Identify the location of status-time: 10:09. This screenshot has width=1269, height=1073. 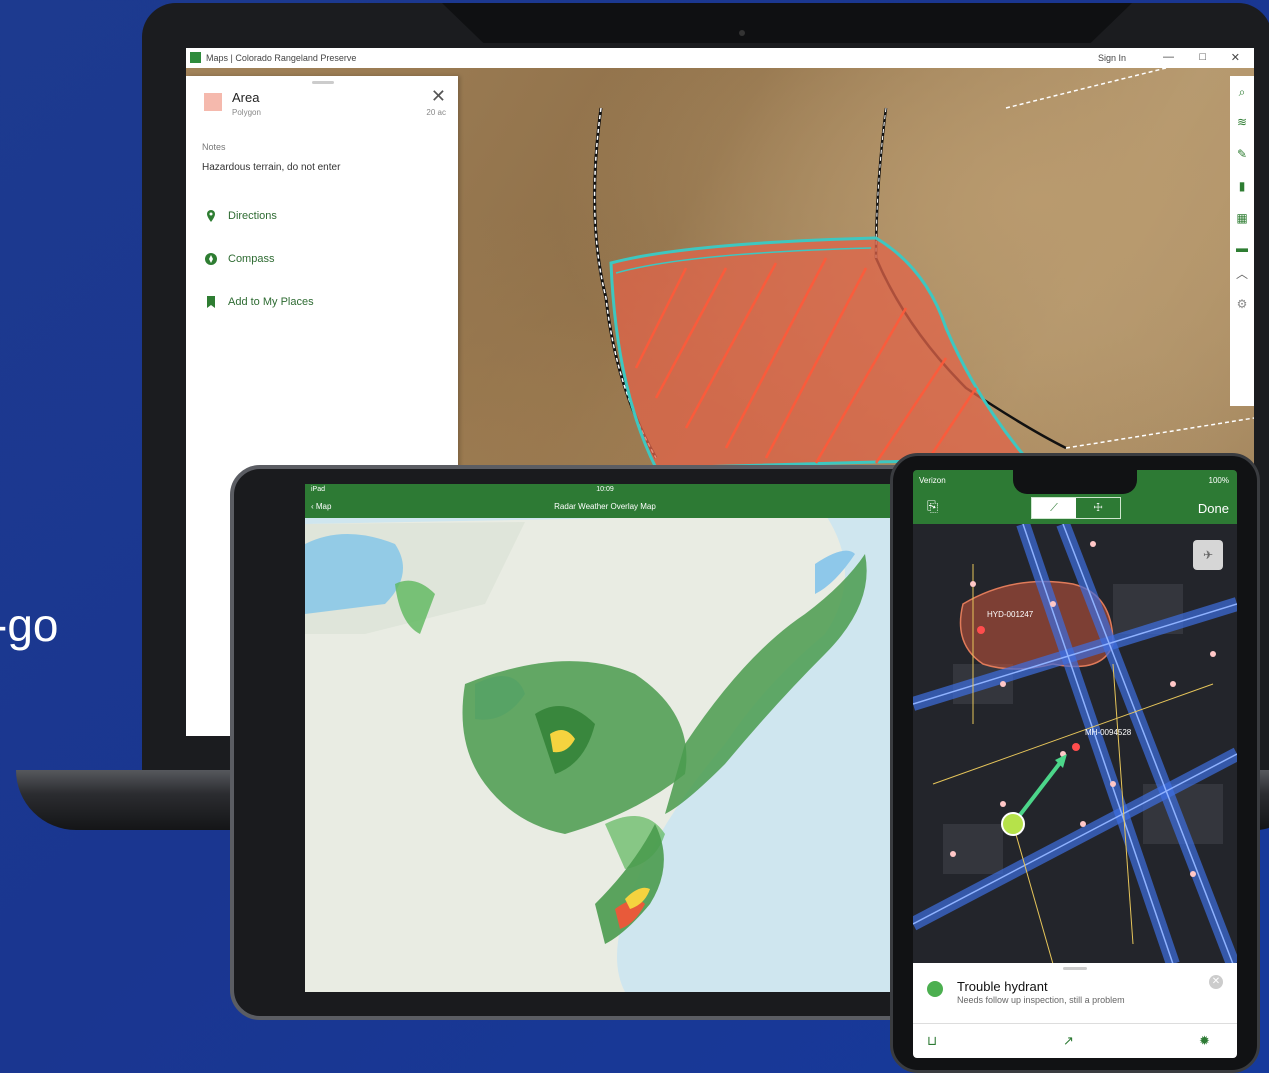
(605, 489).